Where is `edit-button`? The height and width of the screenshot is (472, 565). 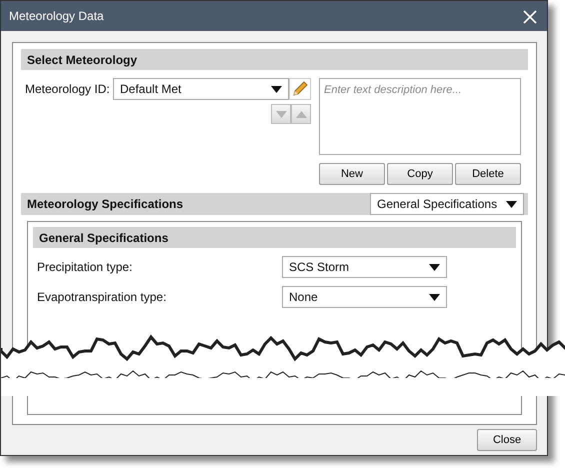 edit-button is located at coordinates (300, 89).